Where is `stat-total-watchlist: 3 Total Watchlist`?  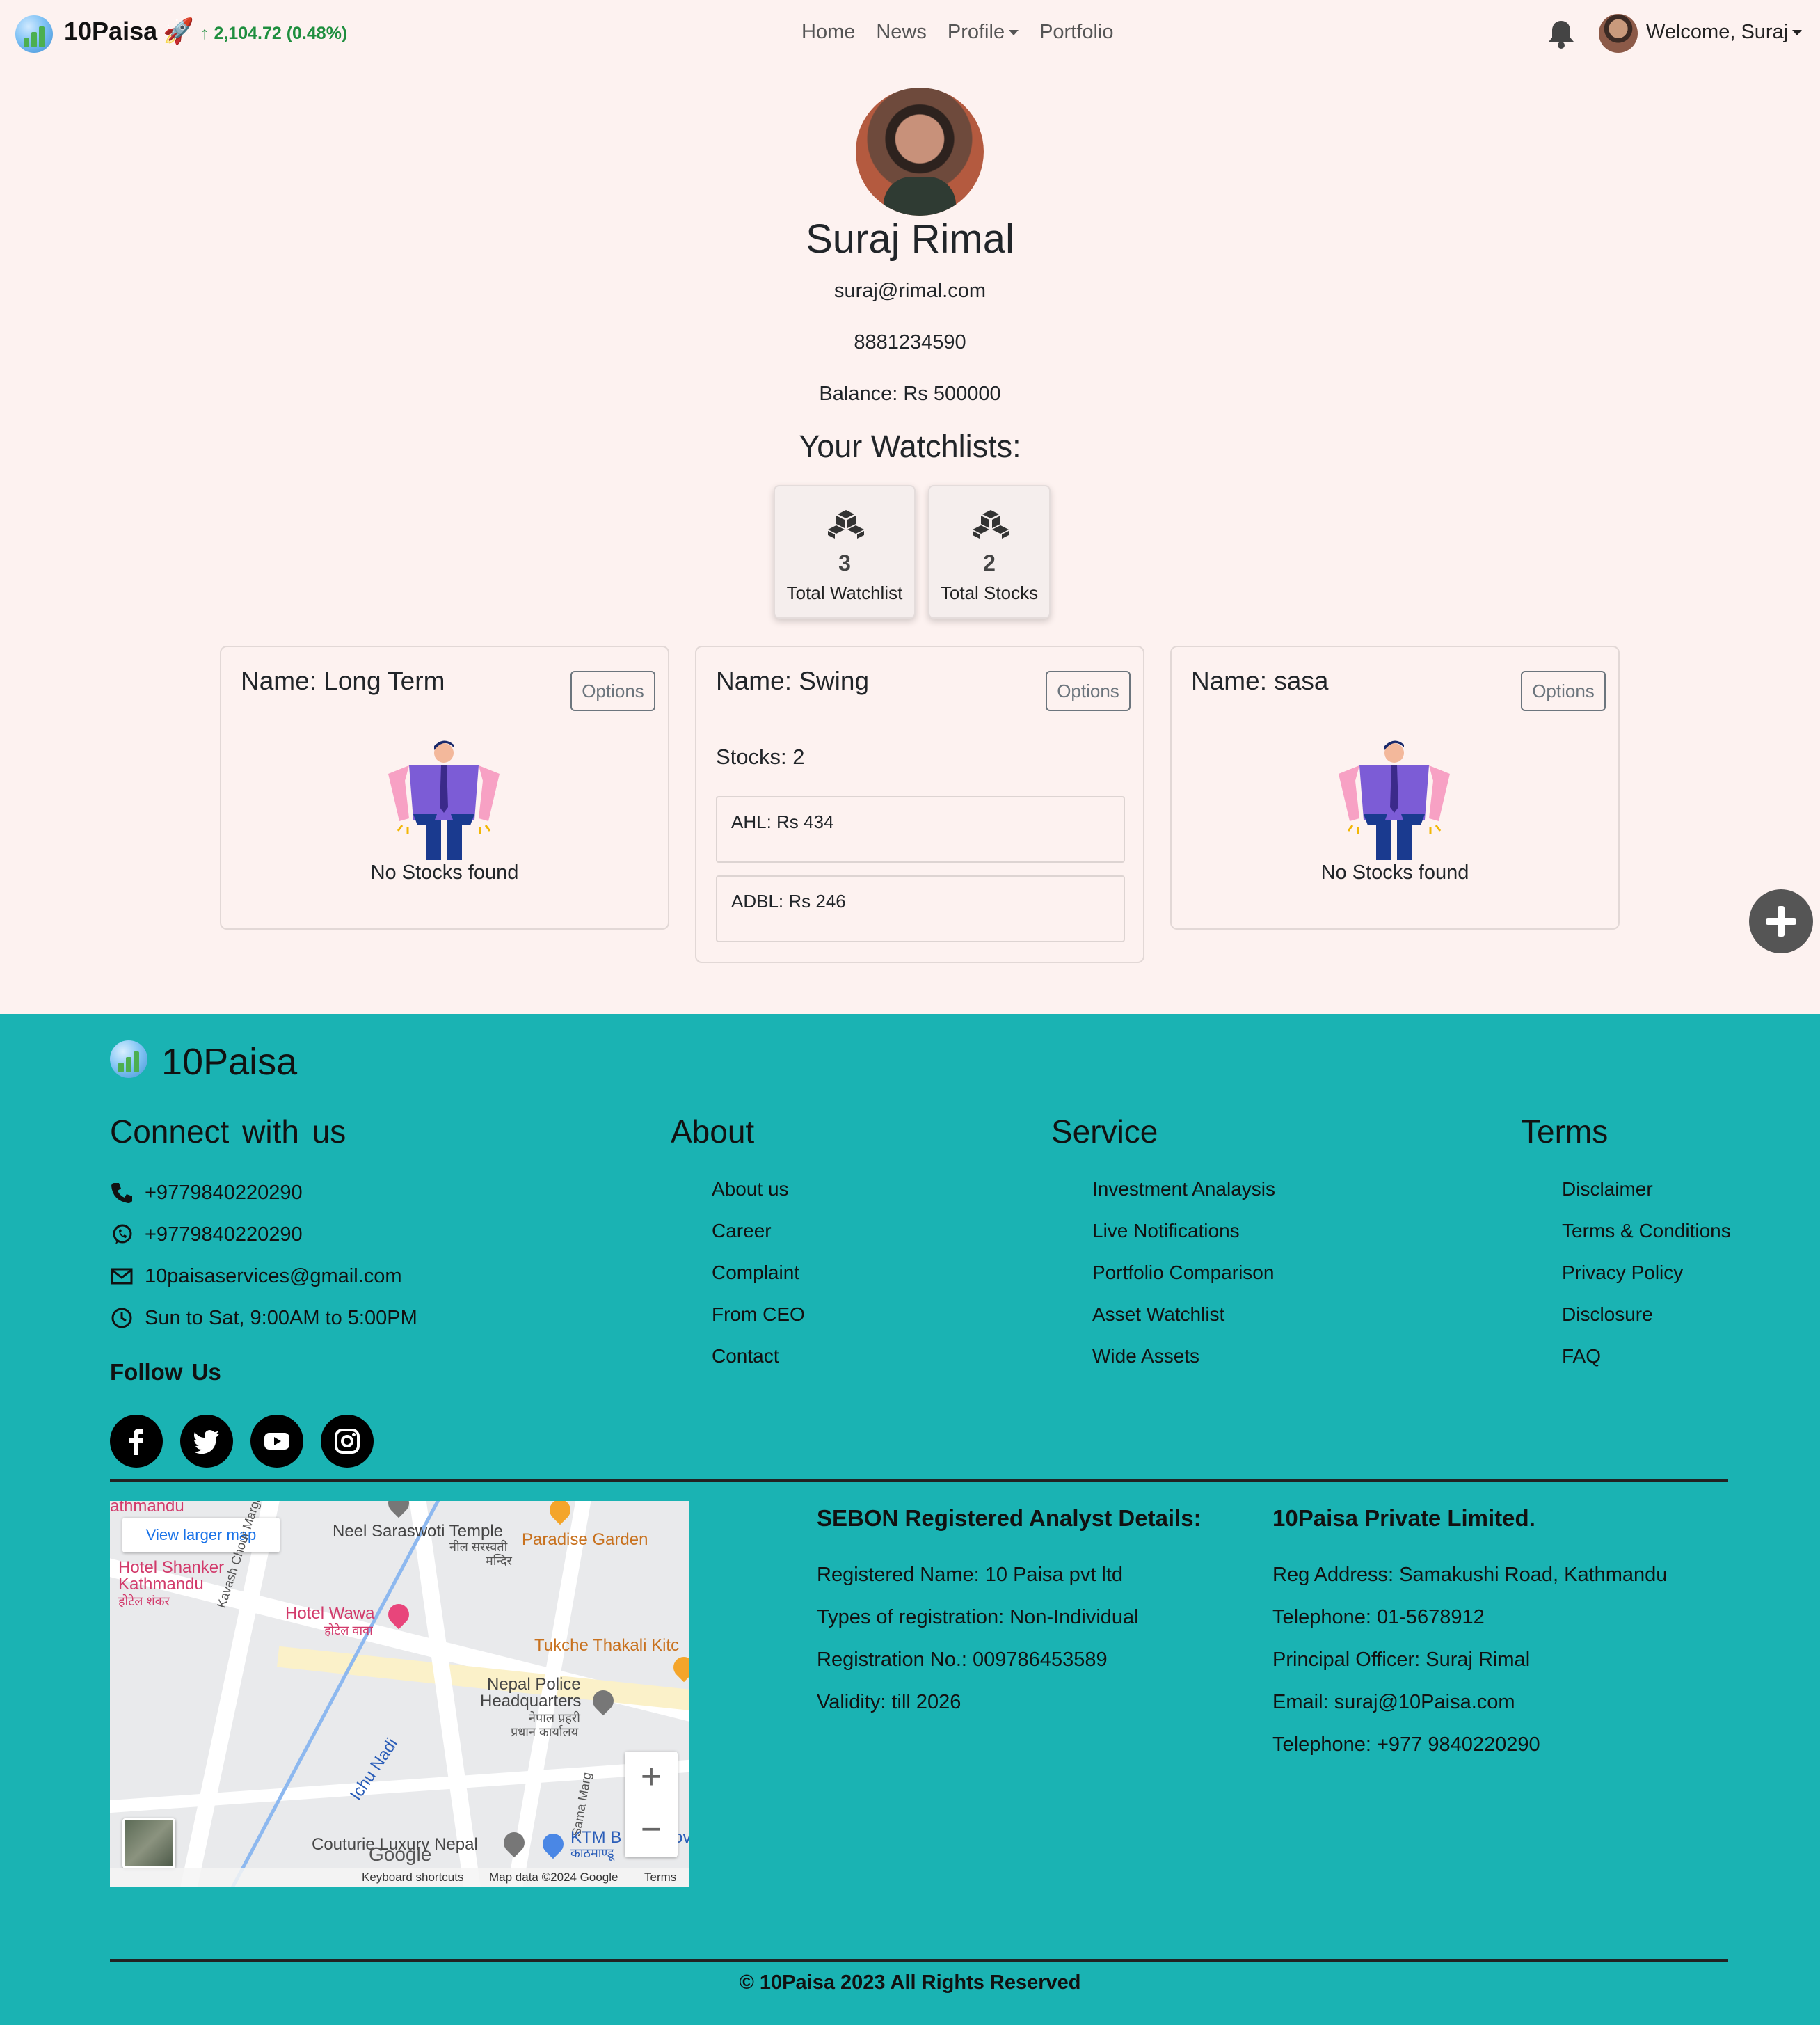 stat-total-watchlist: 3 Total Watchlist is located at coordinates (845, 552).